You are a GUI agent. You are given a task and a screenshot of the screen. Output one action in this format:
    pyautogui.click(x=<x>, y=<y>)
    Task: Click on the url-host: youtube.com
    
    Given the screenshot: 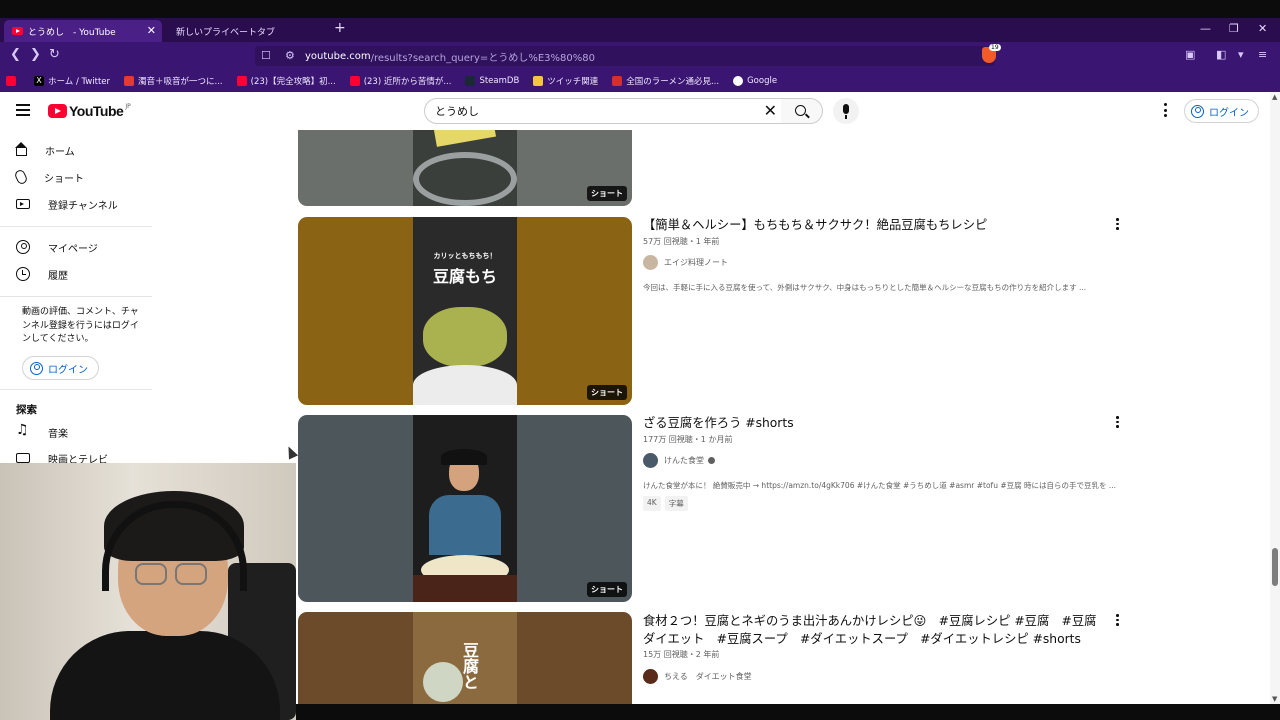 What is the action you would take?
    pyautogui.click(x=338, y=56)
    